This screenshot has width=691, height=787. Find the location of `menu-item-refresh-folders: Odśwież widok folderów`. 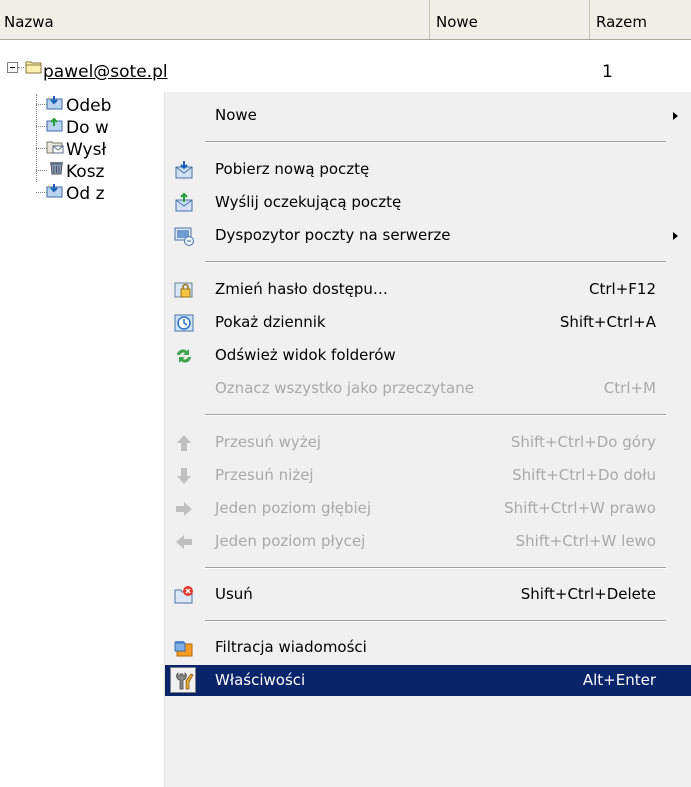

menu-item-refresh-folders: Odśwież widok folderów is located at coordinates (428, 355).